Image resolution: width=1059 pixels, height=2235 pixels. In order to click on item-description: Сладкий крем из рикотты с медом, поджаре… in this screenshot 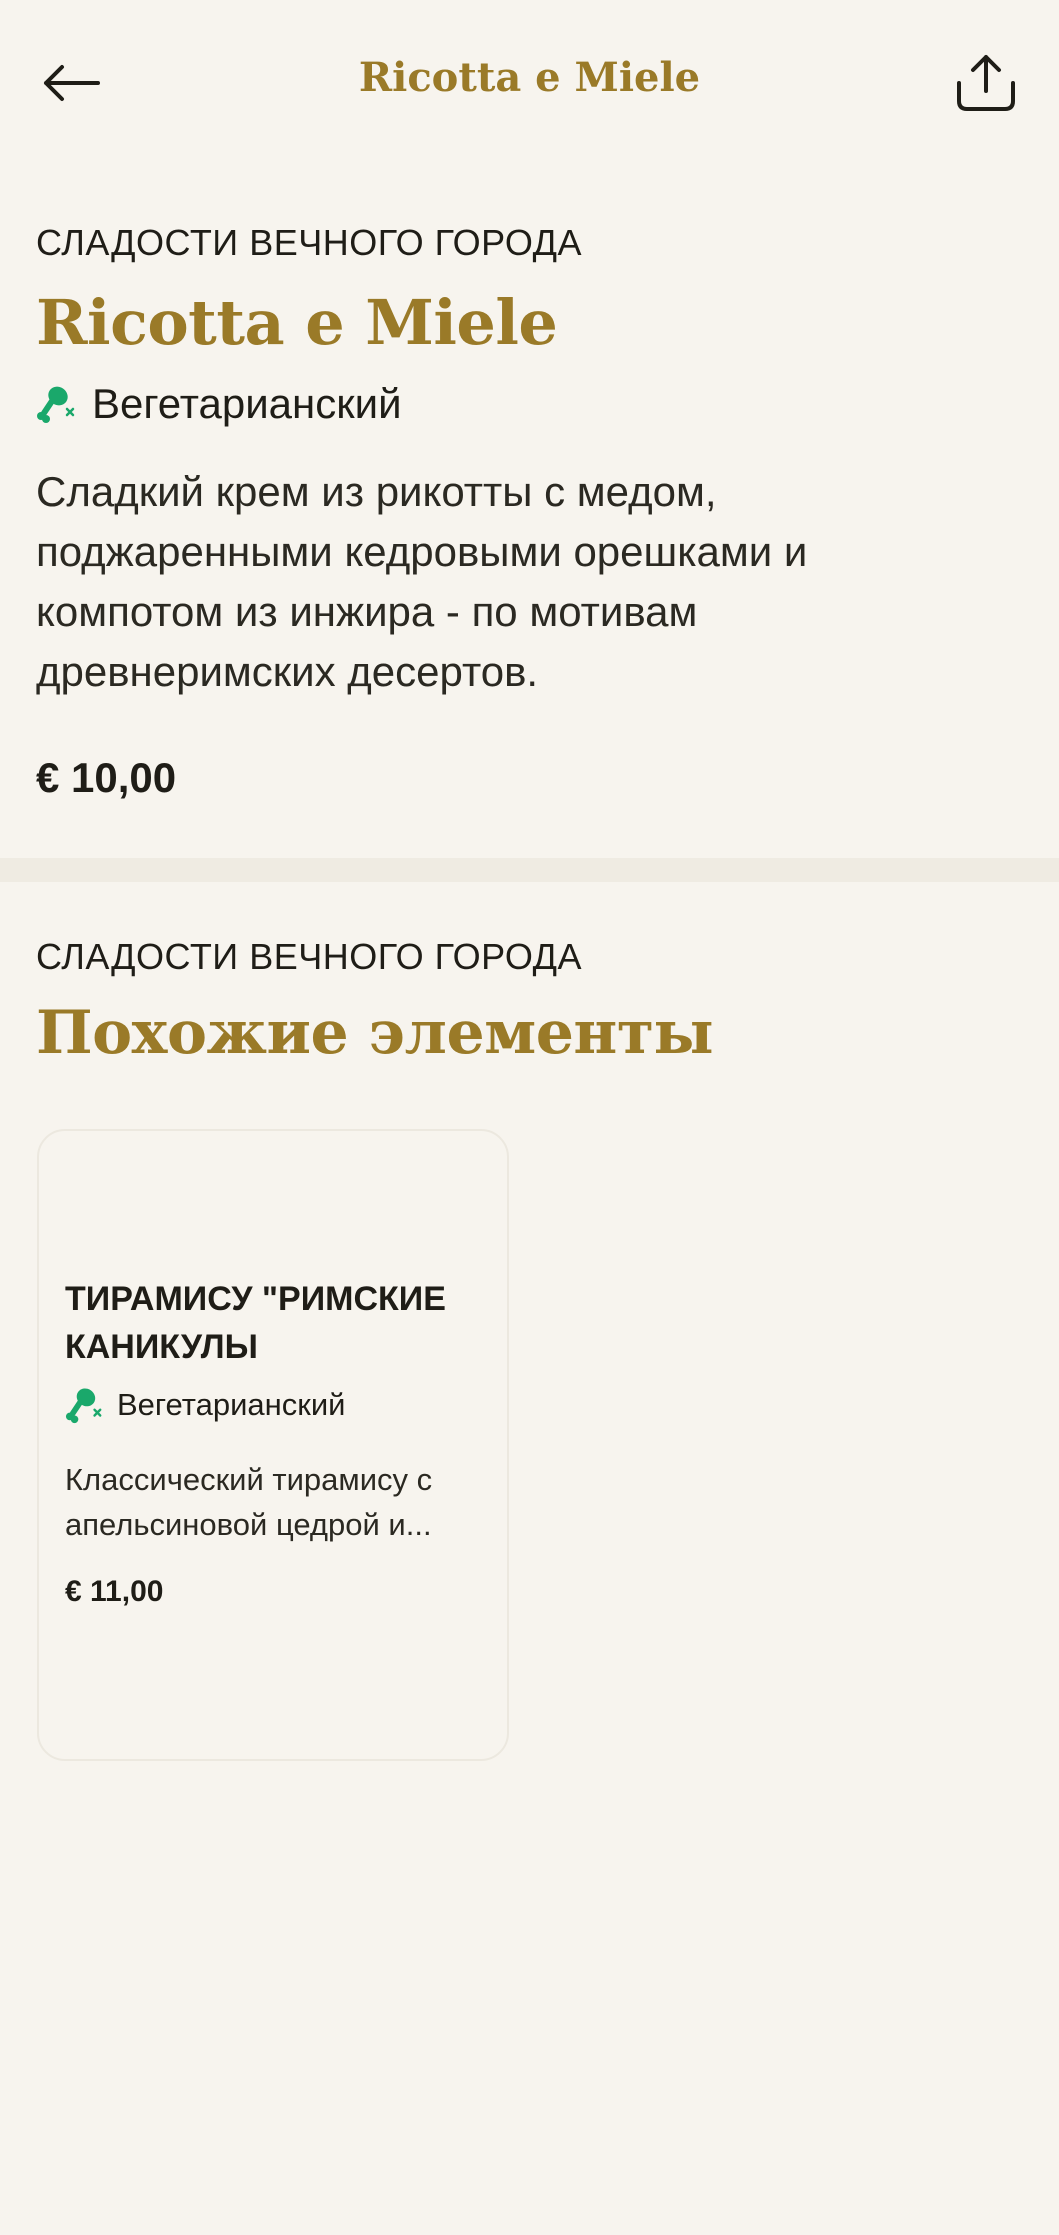, I will do `click(422, 581)`.